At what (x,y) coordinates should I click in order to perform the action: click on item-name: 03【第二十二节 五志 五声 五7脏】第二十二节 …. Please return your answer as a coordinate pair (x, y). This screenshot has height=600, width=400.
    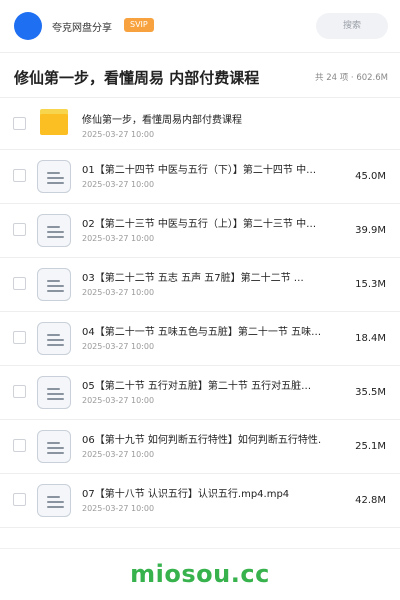
    Looking at the image, I should click on (193, 278).